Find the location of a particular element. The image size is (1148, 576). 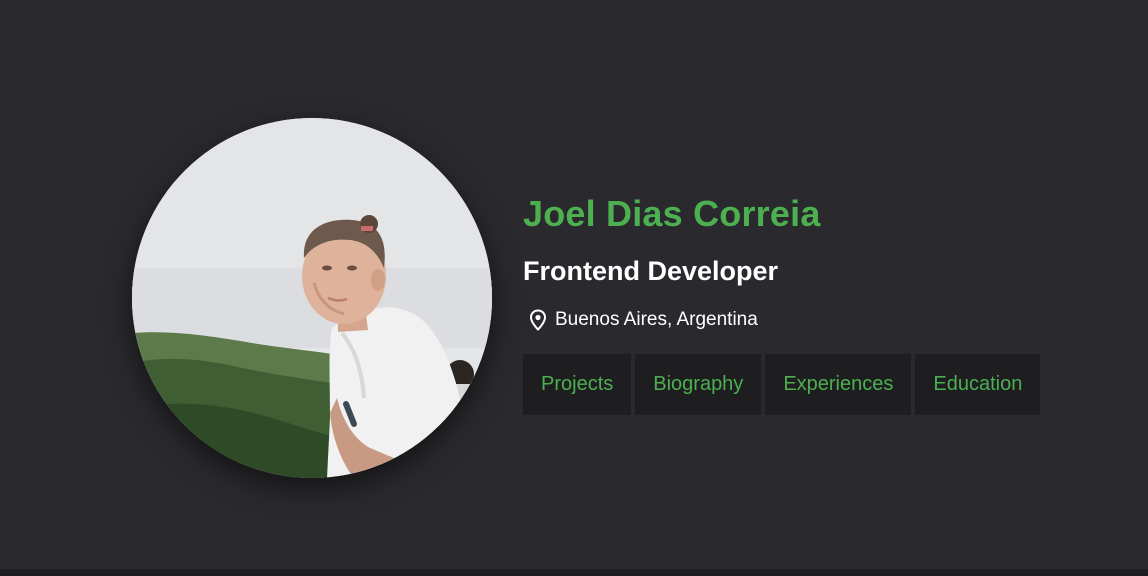

location-text: Buenos Aires, Argentina is located at coordinates (656, 319).